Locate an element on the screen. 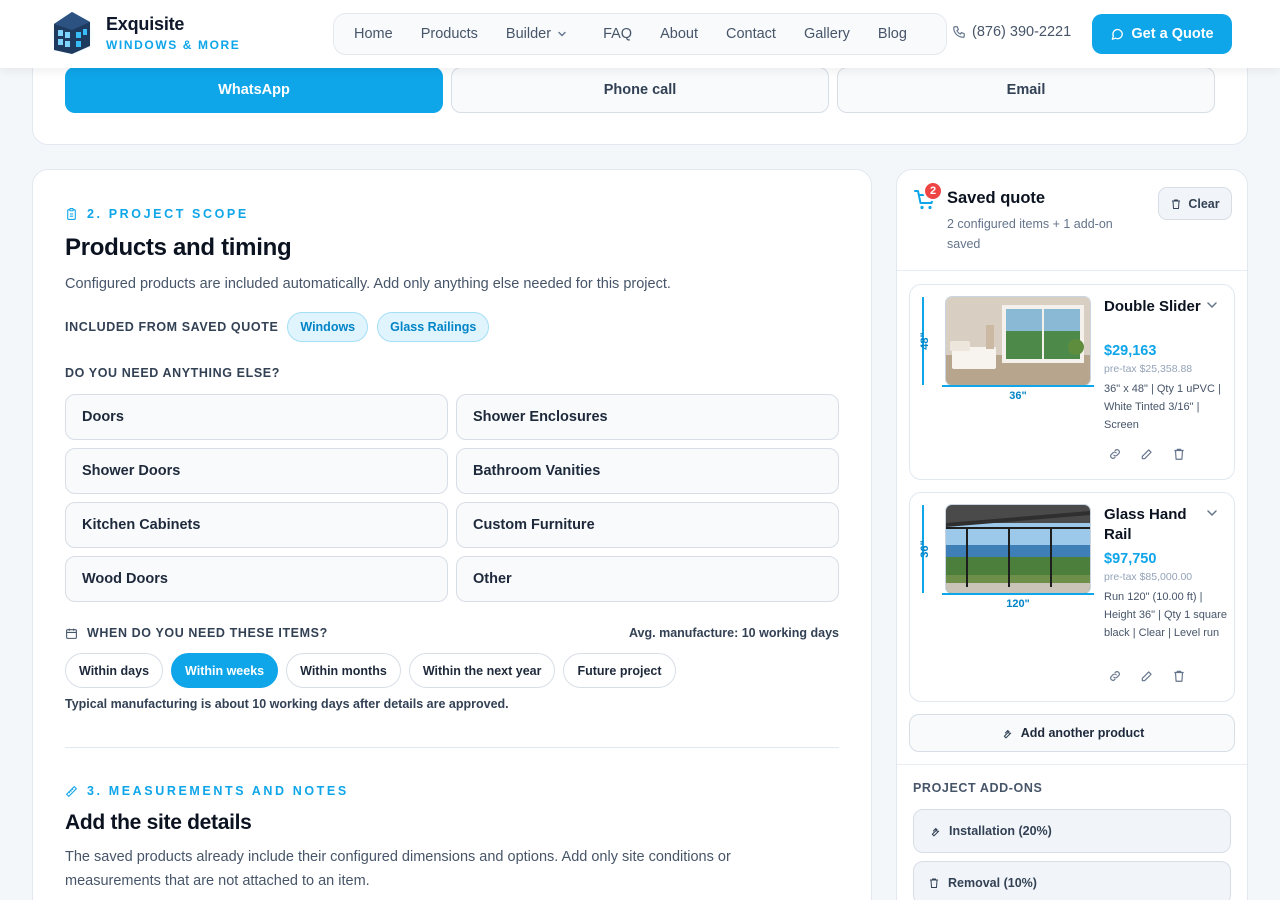 This screenshot has width=1280, height=900. phone-number: (876) 390-2221 is located at coordinates (1022, 32).